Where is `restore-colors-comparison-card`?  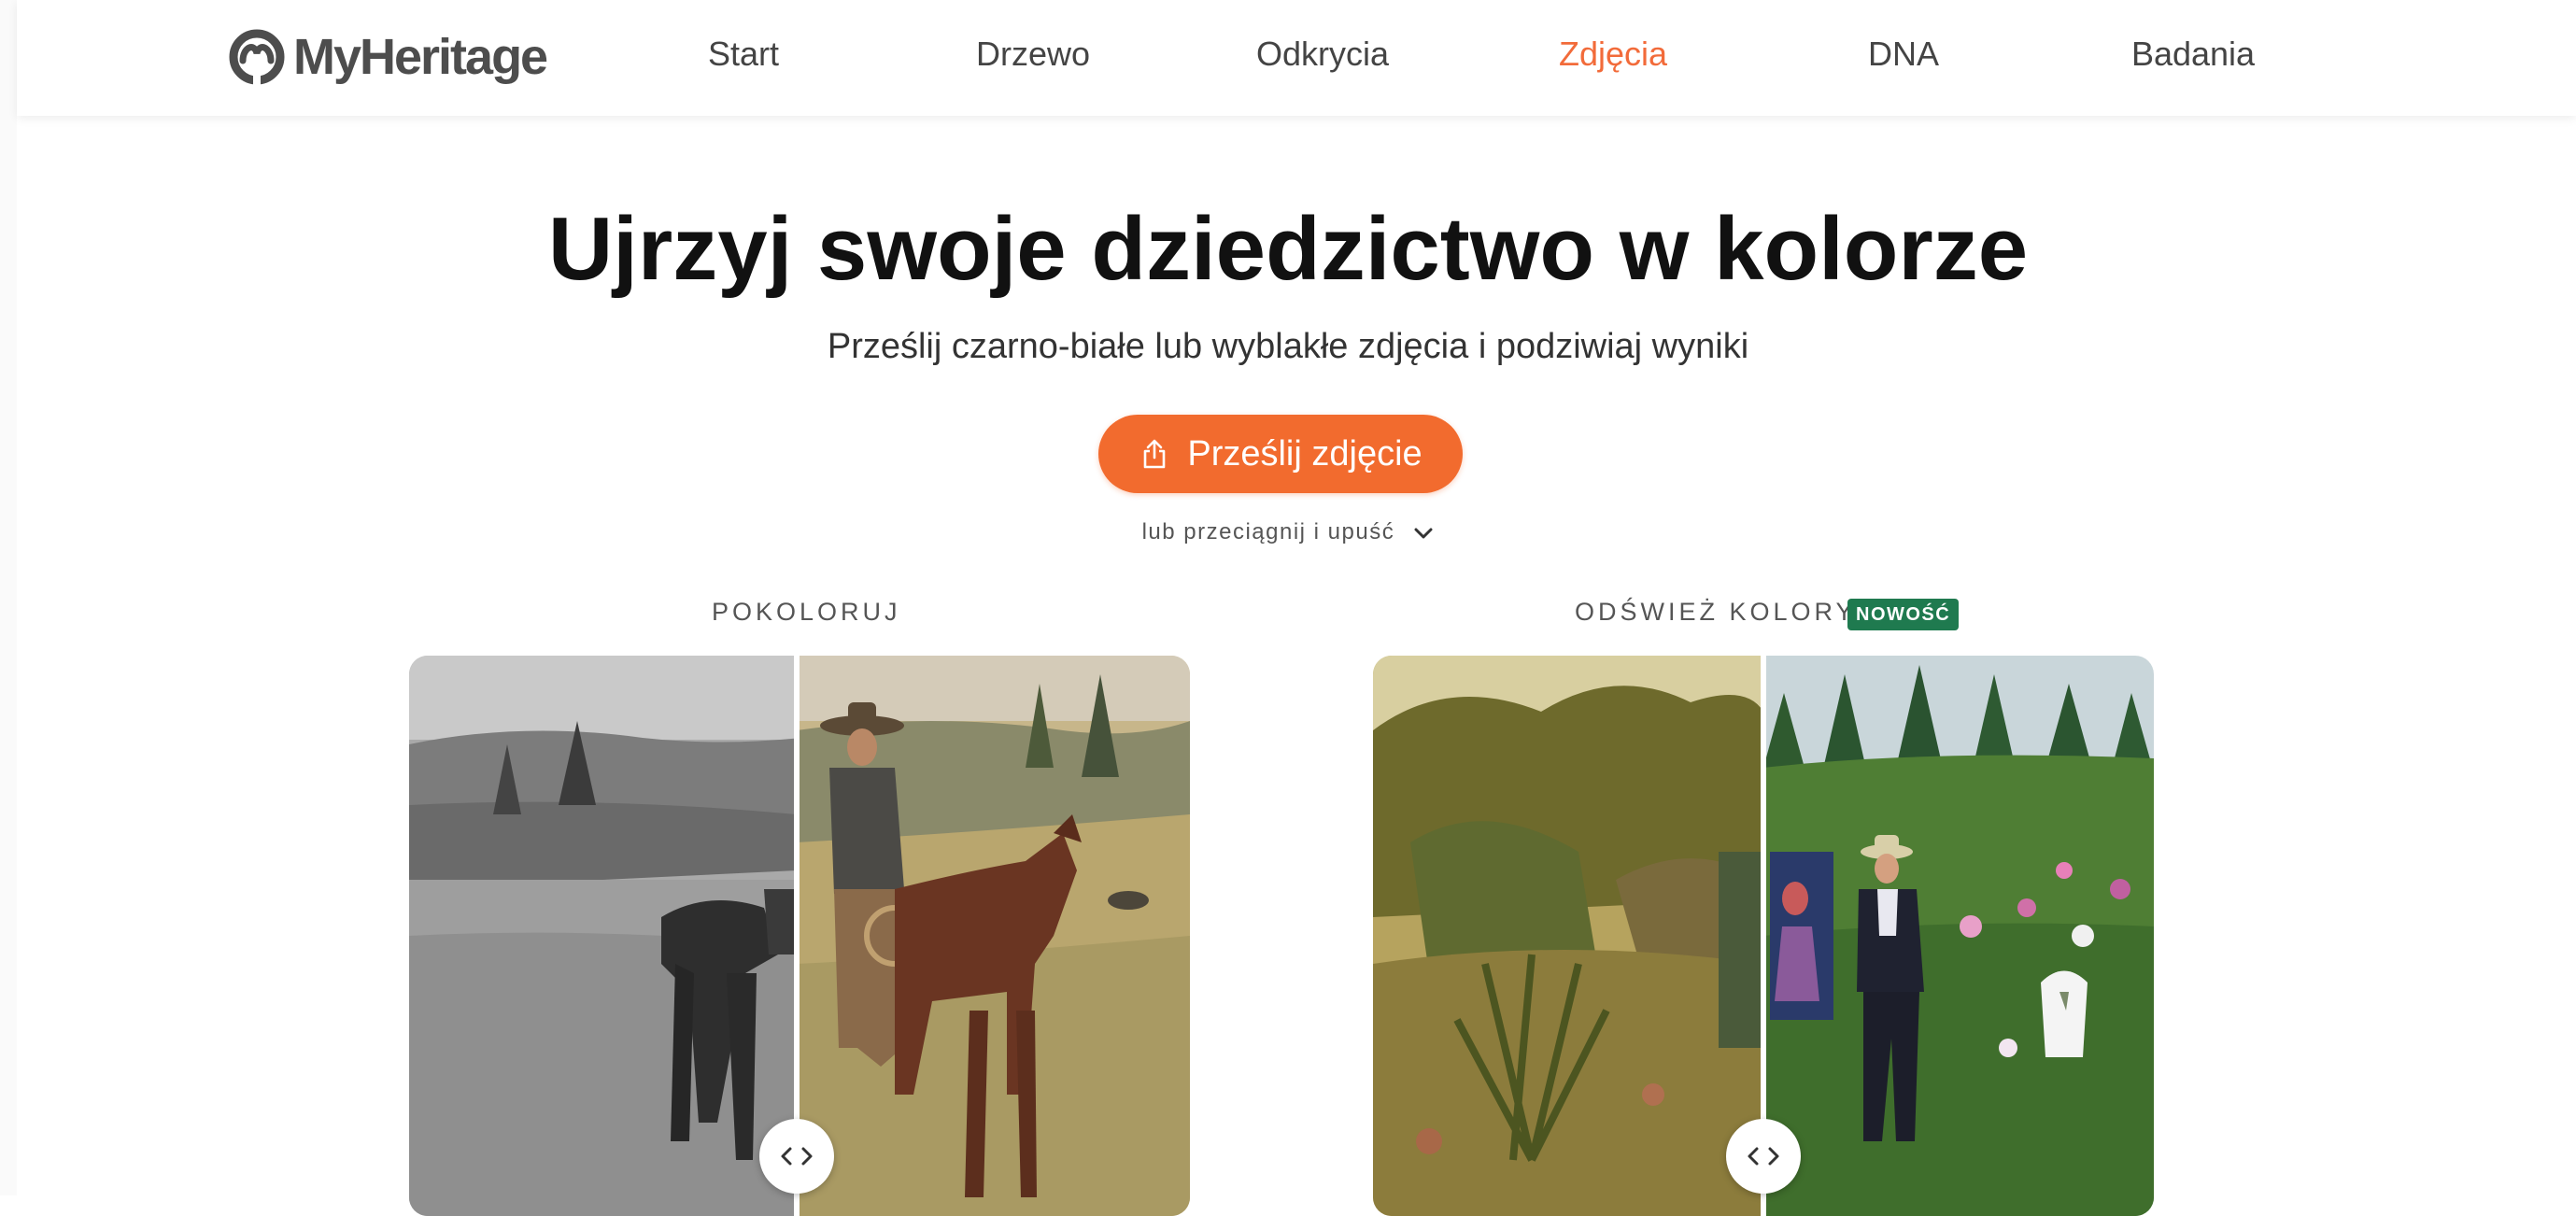 restore-colors-comparison-card is located at coordinates (1763, 936).